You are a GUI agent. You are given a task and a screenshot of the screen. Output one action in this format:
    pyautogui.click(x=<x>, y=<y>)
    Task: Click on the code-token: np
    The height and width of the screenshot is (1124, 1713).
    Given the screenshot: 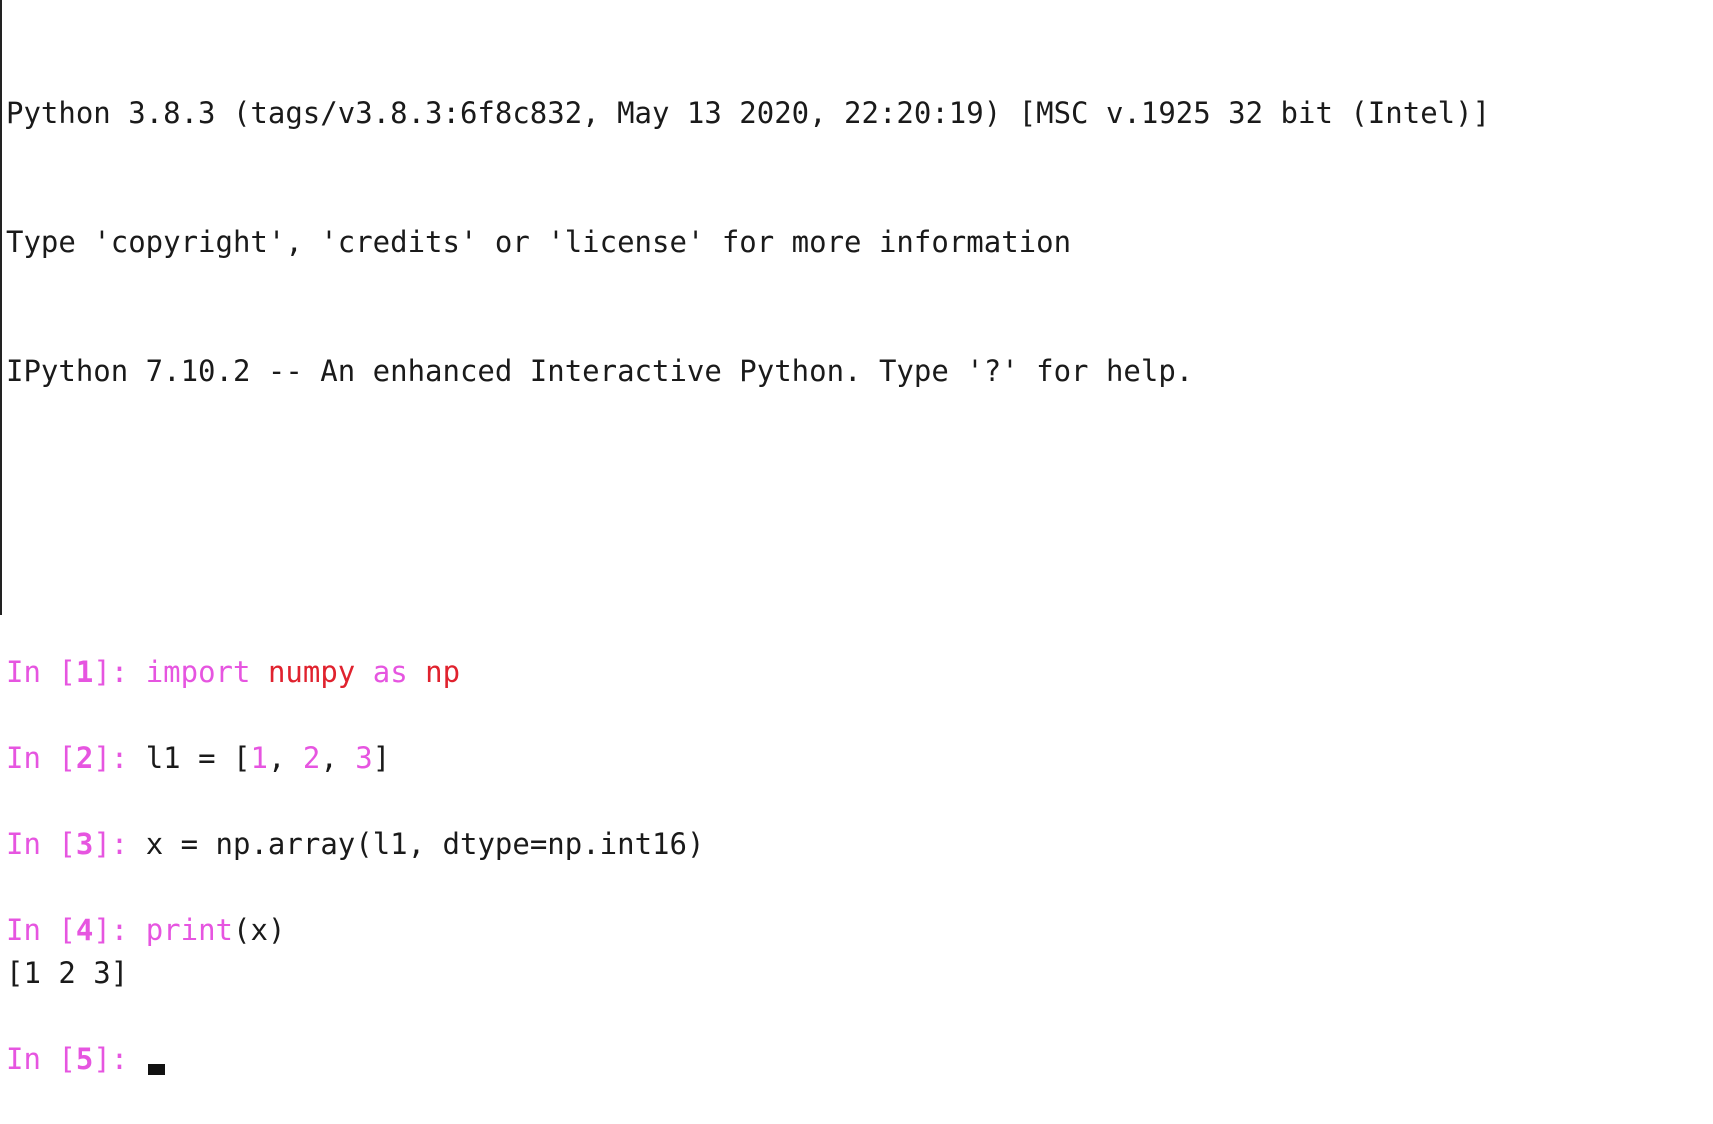 What is the action you would take?
    pyautogui.click(x=443, y=672)
    